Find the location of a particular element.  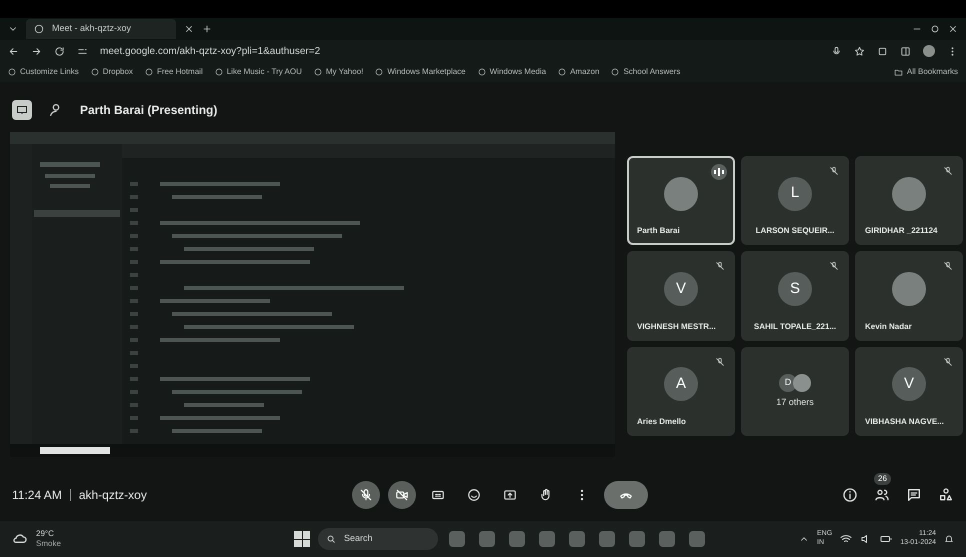

meeting-code: akh-qztz-xoy is located at coordinates (112, 495).